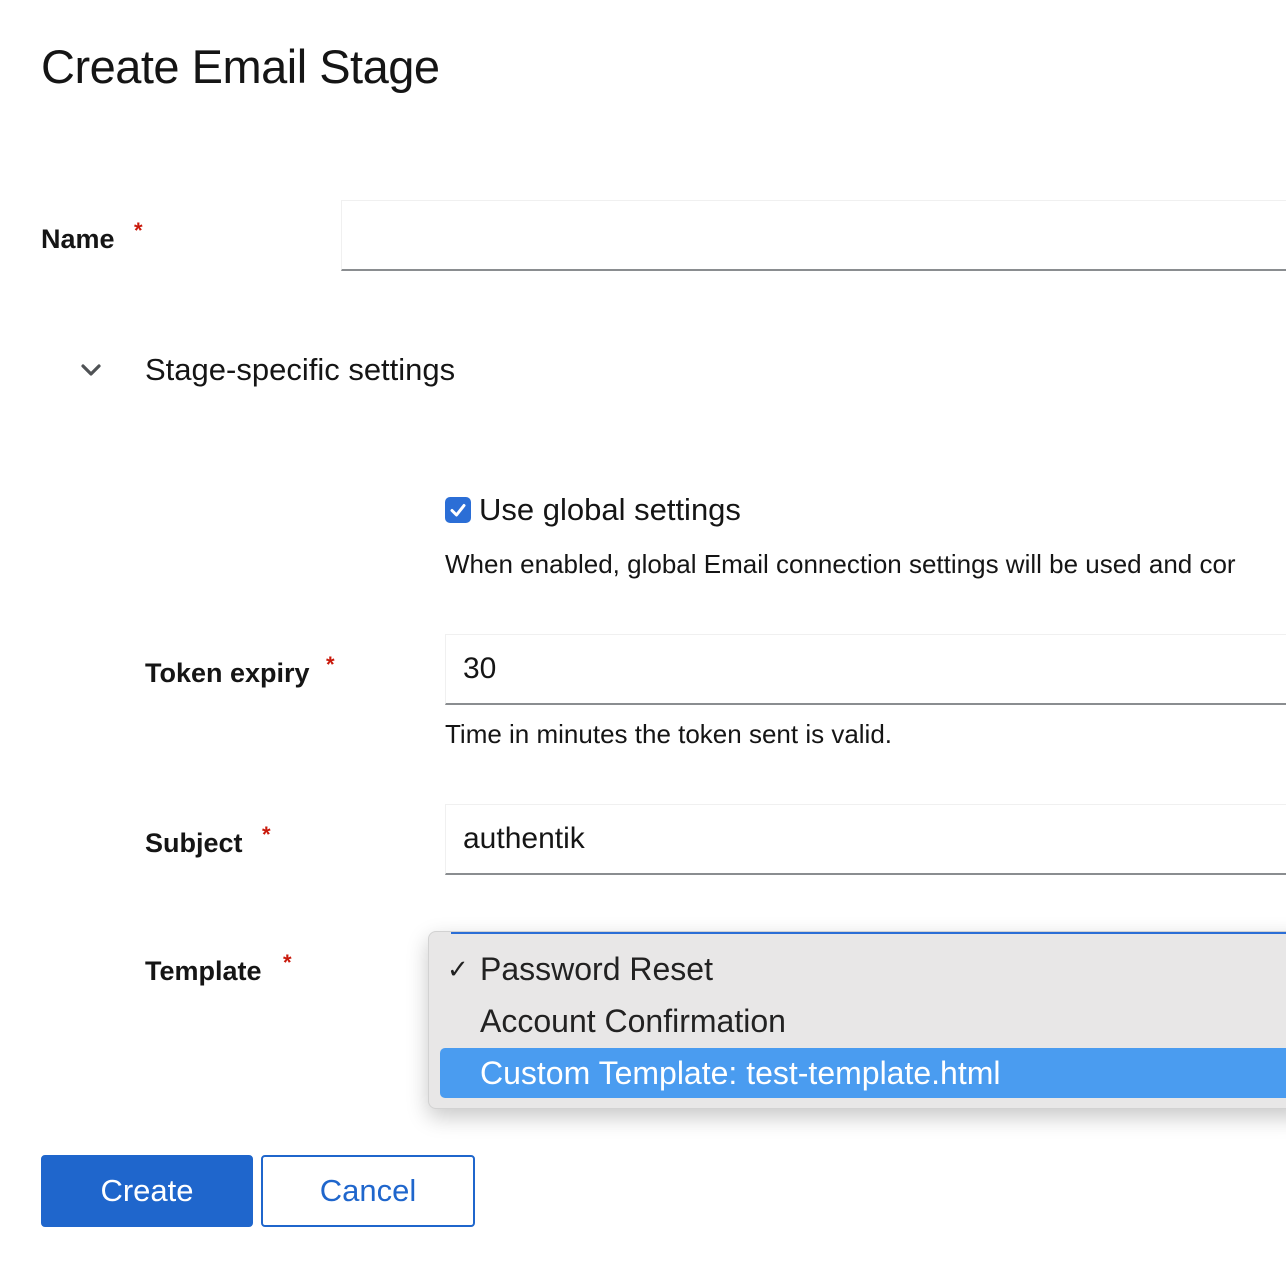 This screenshot has height=1266, width=1286. Describe the element at coordinates (78, 239) in the screenshot. I see `name-label-text: Name` at that location.